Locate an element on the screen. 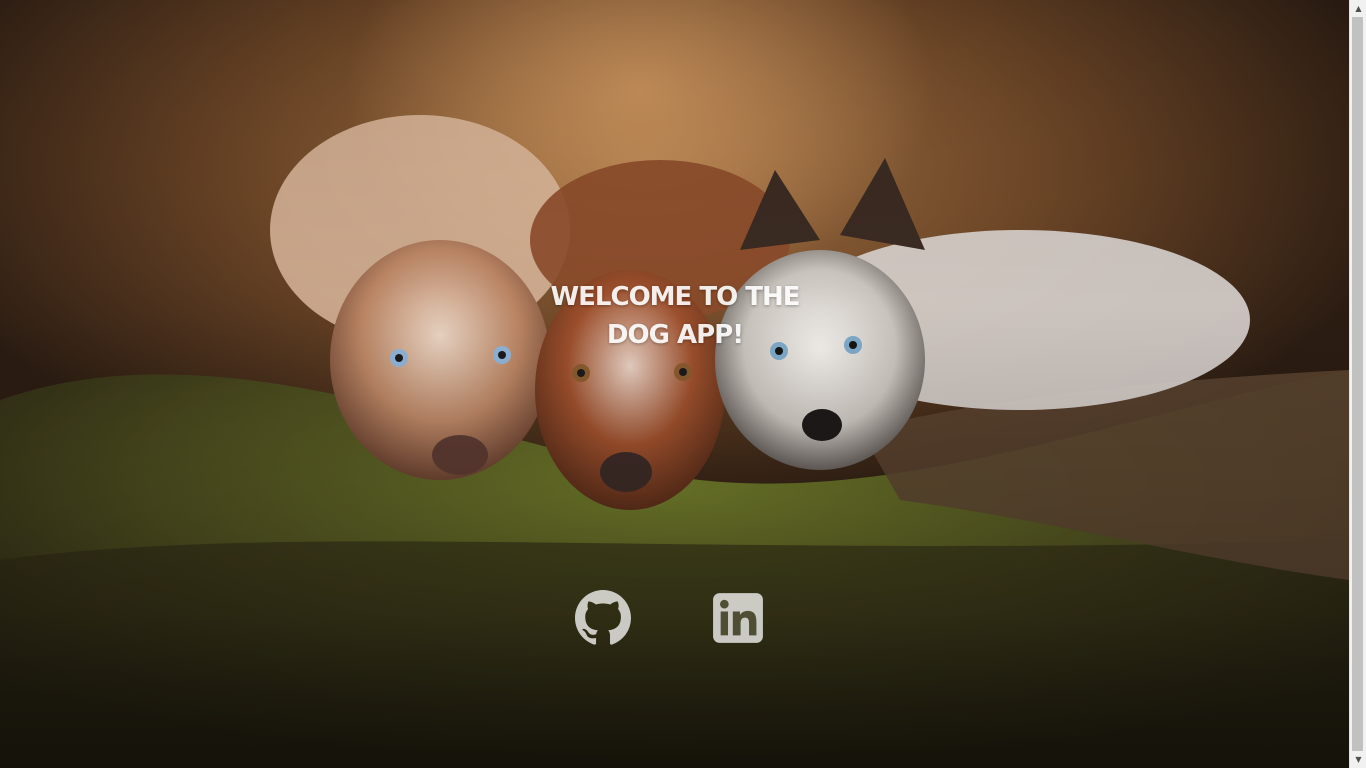  github-link is located at coordinates (603, 618).